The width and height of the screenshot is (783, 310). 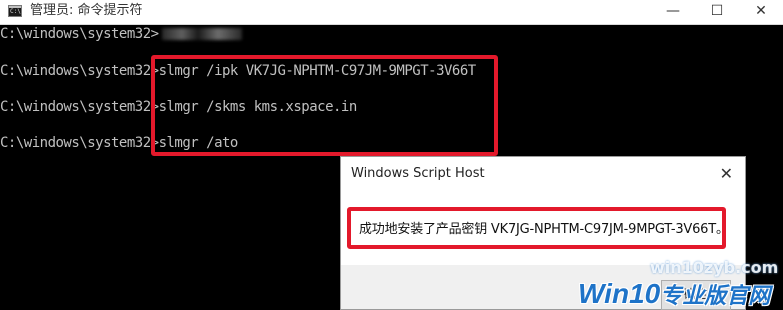 What do you see at coordinates (418, 173) in the screenshot?
I see `dialog-title: Windows Script Host` at bounding box center [418, 173].